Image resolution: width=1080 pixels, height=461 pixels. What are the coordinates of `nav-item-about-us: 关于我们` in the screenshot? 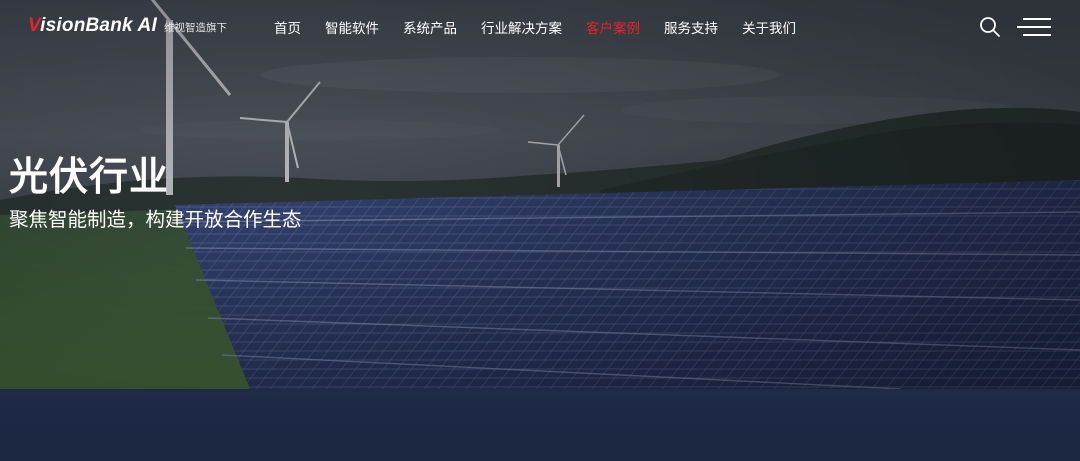 It's located at (769, 27).